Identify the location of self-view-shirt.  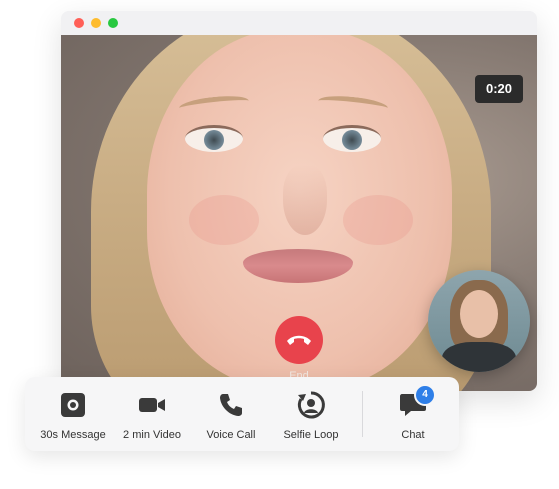
(479, 357).